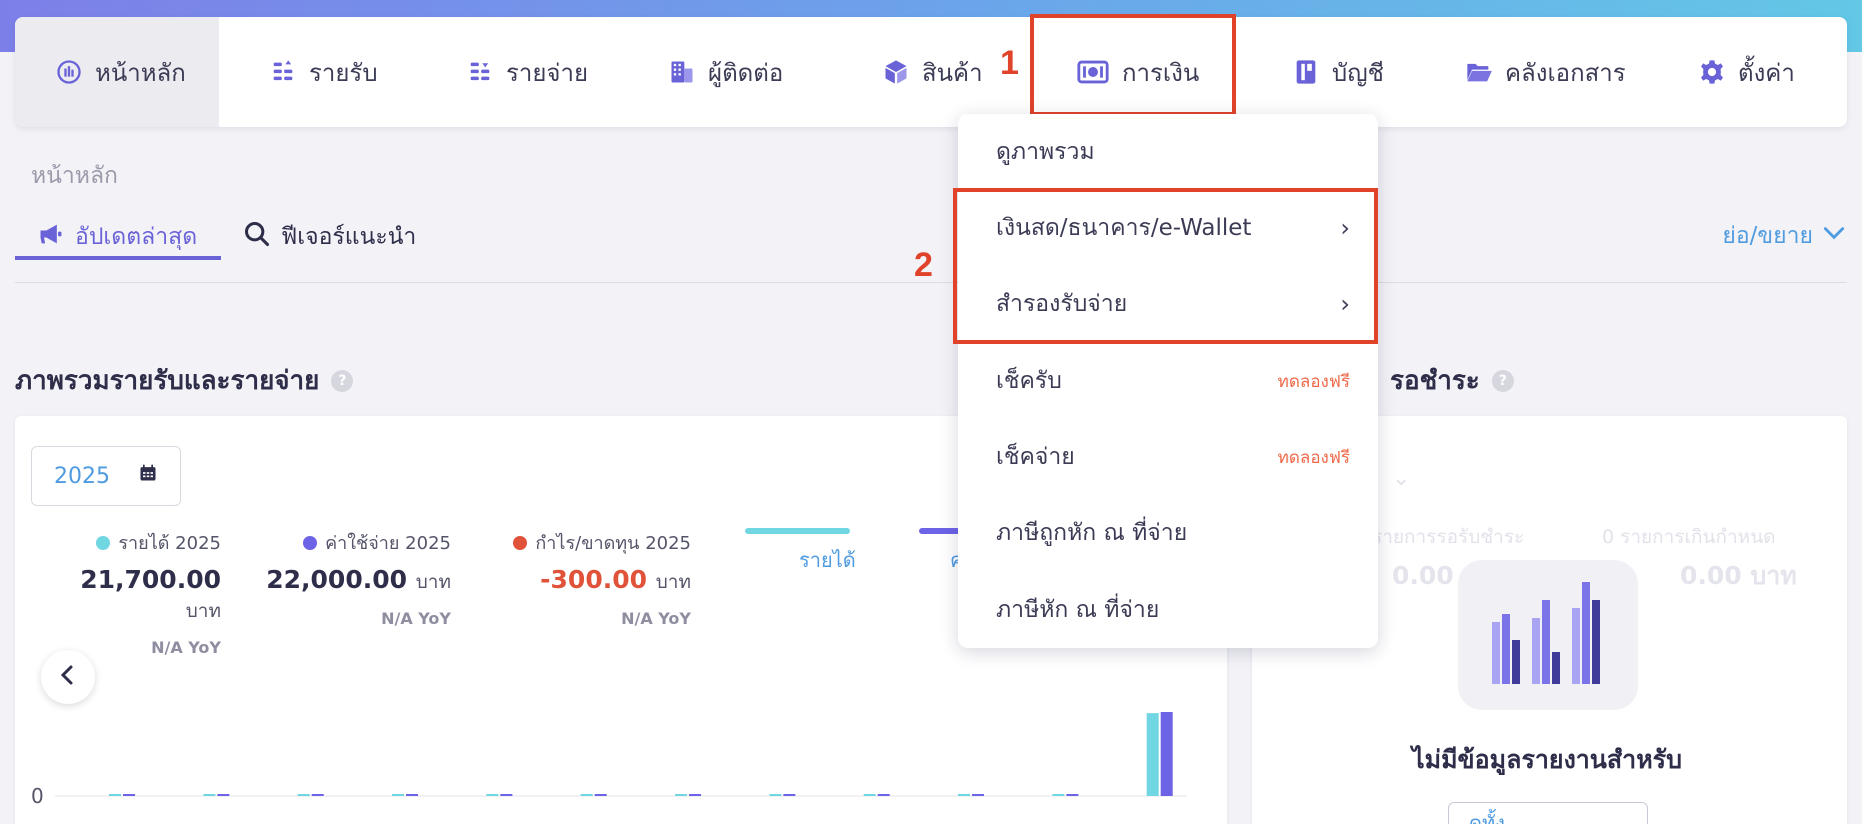 Image resolution: width=1862 pixels, height=824 pixels. I want to click on nav-item-contacts: ผู้ติดต่อ, so click(725, 72).